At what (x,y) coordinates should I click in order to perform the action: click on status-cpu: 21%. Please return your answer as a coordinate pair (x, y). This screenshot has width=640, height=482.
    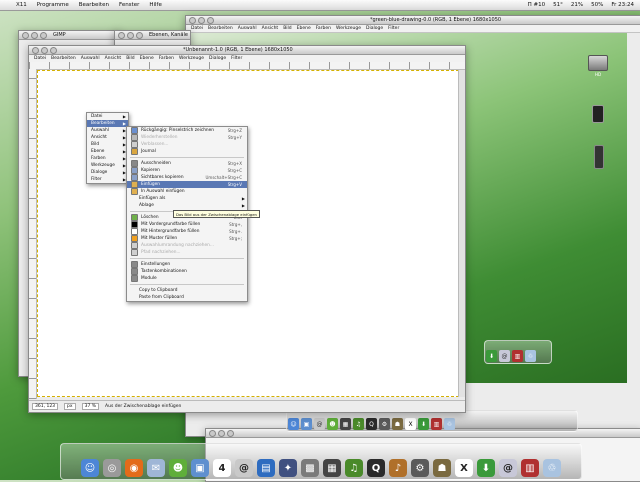
    Looking at the image, I should click on (577, 5).